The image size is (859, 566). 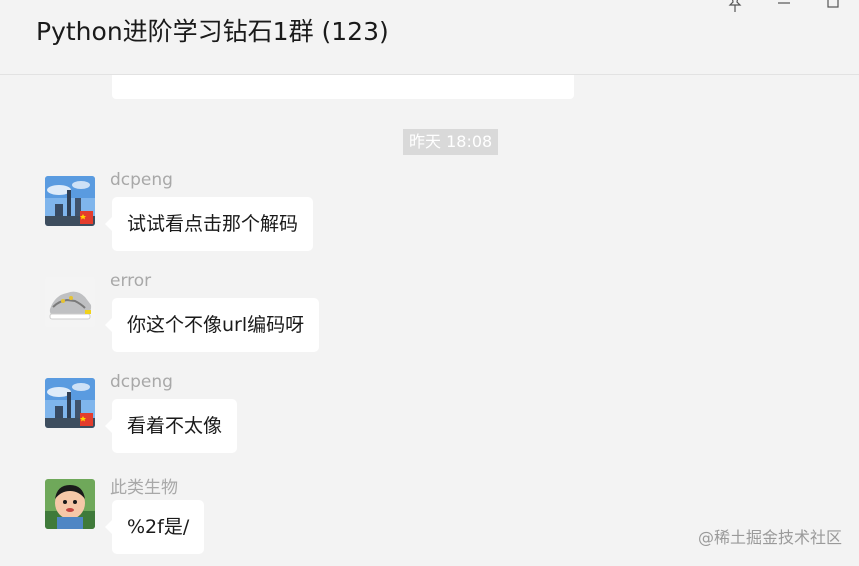 I want to click on watermark: @稀土掘金技术社区, so click(x=769, y=537).